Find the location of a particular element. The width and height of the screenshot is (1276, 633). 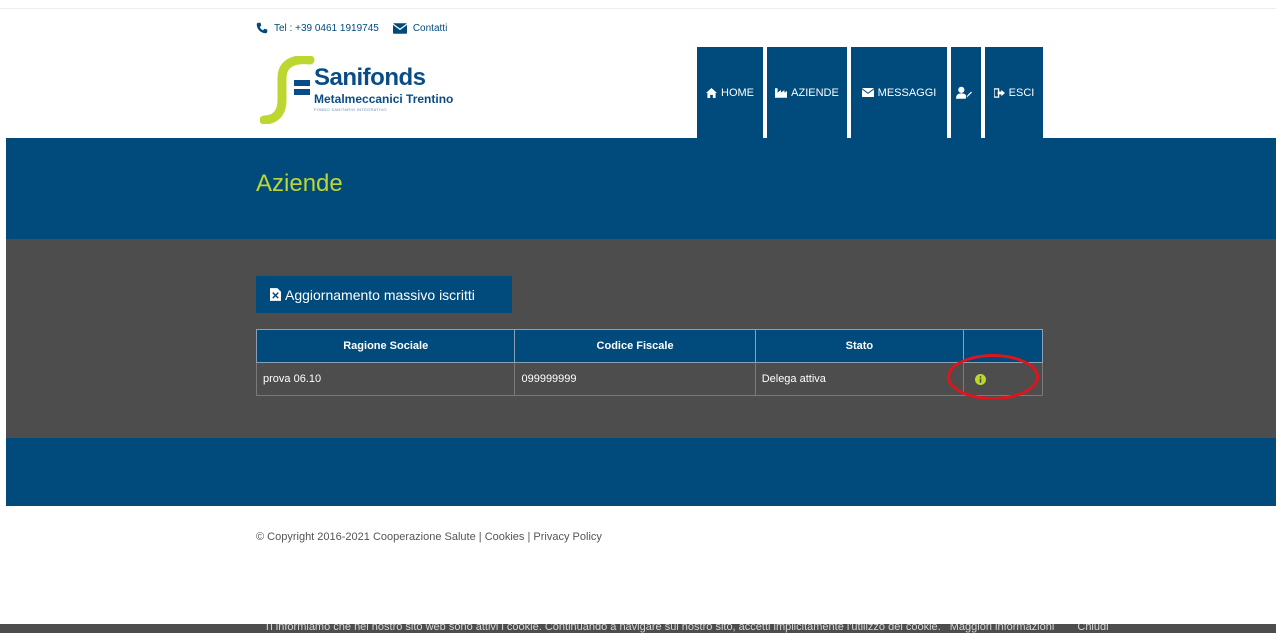

table-header-row: Ragione Sociale Codice Fiscale Stato is located at coordinates (649, 346).